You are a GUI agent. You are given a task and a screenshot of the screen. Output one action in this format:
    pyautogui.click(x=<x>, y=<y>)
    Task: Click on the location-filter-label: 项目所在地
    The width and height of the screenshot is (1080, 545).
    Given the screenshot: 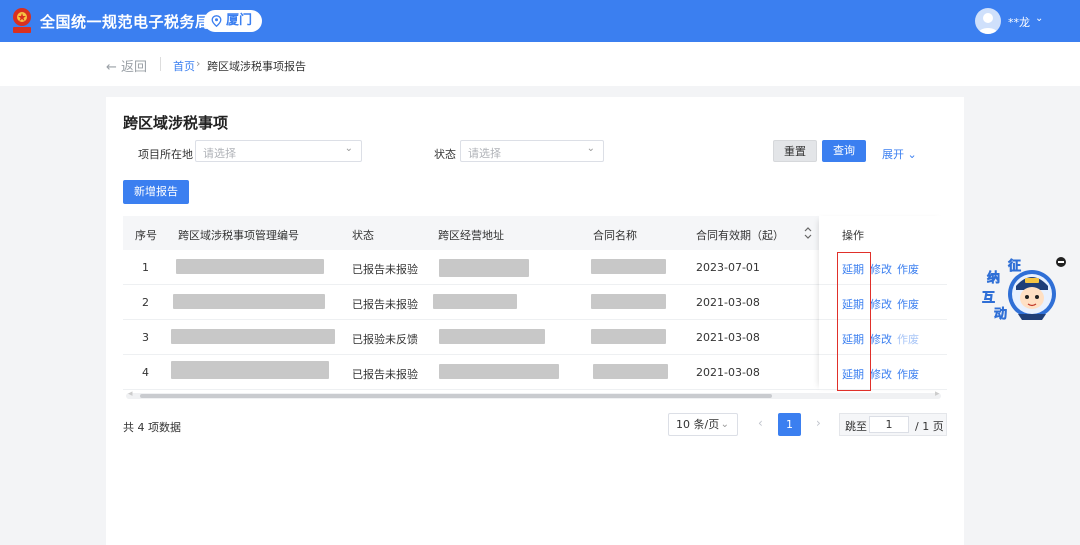 What is the action you would take?
    pyautogui.click(x=165, y=154)
    